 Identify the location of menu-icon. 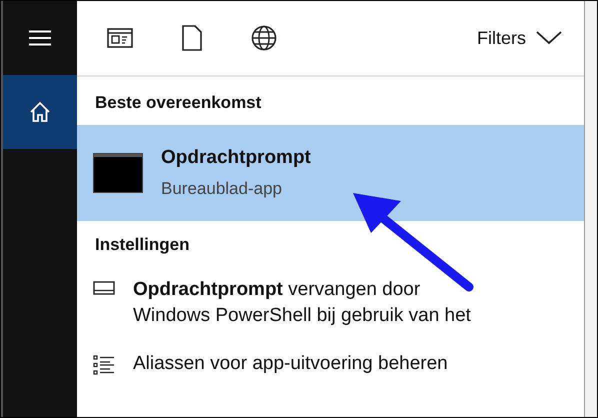
(40, 38).